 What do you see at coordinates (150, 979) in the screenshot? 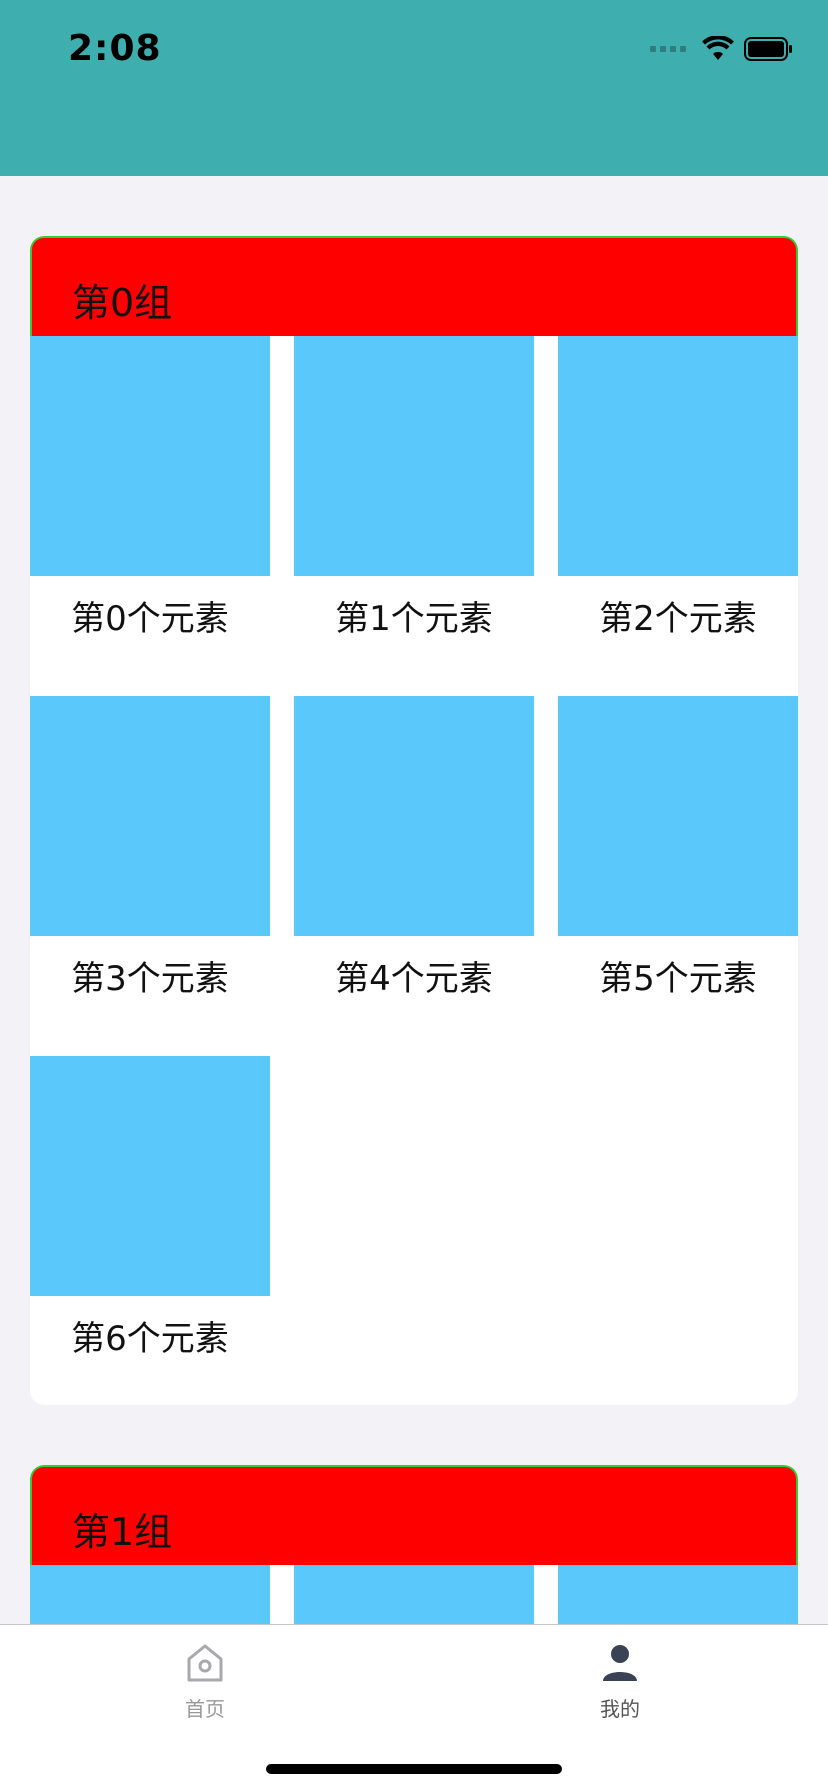
I see `grid-item-label: 第3个元素` at bounding box center [150, 979].